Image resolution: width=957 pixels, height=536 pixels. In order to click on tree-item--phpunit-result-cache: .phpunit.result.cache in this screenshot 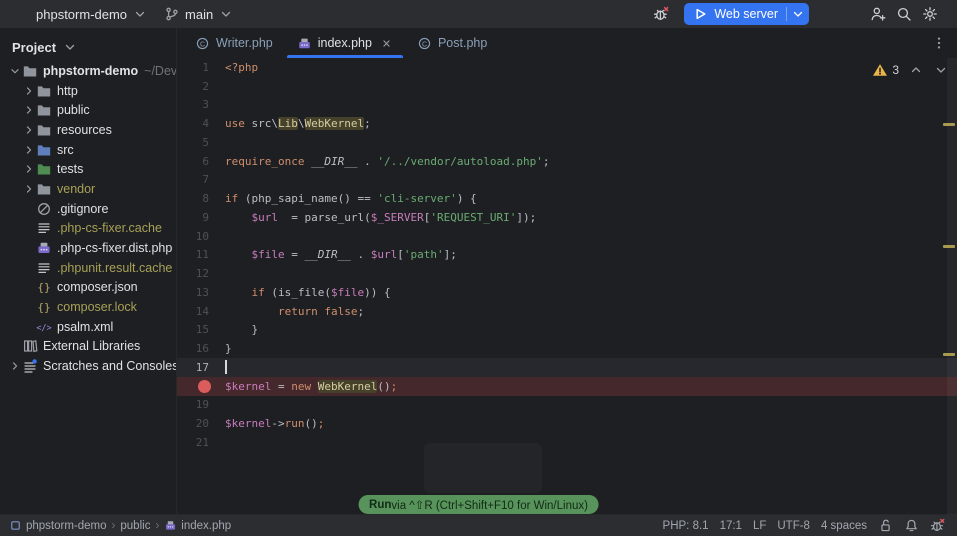, I will do `click(88, 268)`.